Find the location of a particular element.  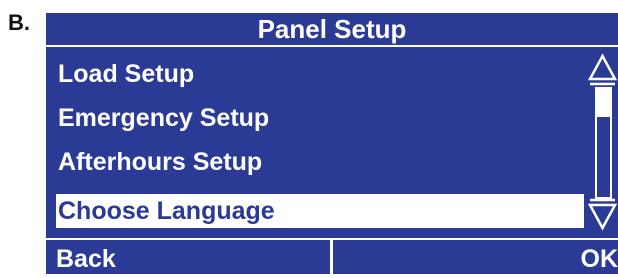

softkey-row: Back OK is located at coordinates (332, 256).